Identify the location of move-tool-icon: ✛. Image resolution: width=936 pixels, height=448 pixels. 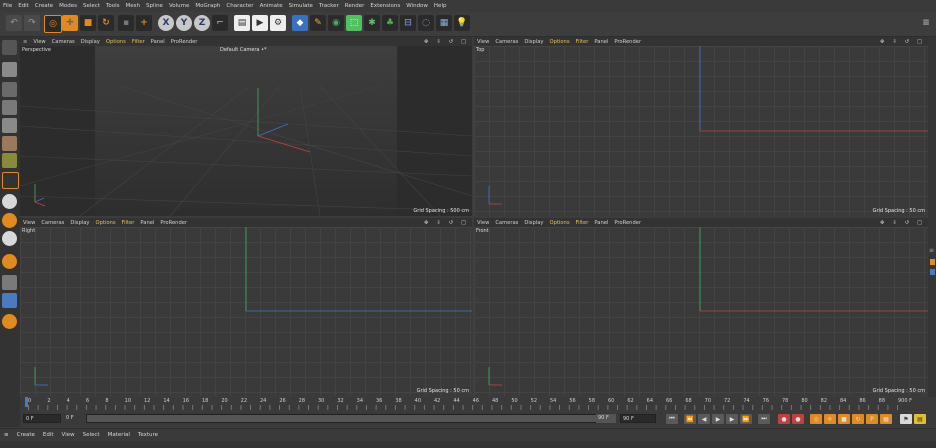
(70, 23).